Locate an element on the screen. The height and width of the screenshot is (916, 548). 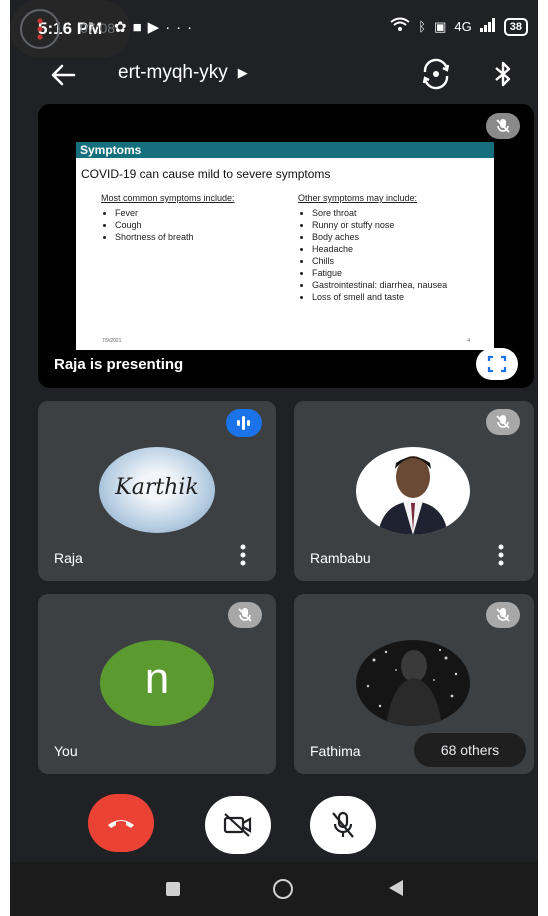
participant-tile-fathima: Fathima 68 others is located at coordinates (414, 684).